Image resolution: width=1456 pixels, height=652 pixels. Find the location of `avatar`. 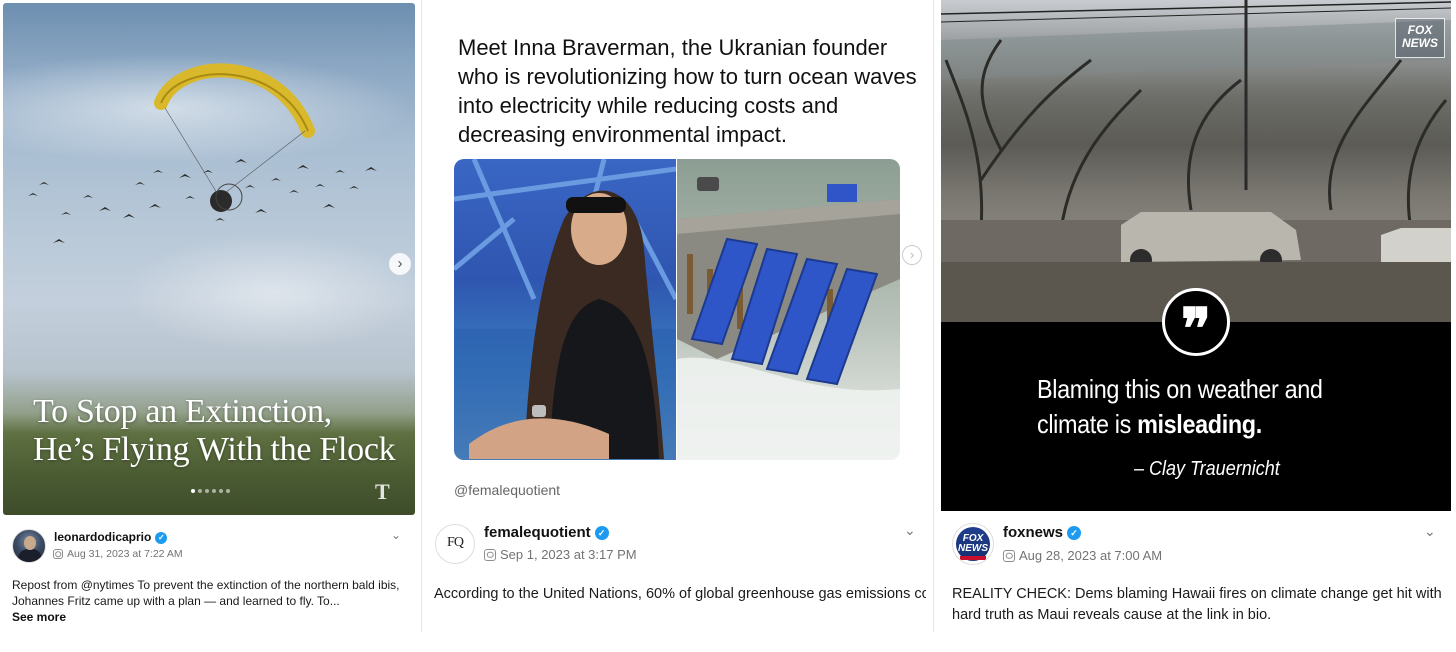

avatar is located at coordinates (29, 546).